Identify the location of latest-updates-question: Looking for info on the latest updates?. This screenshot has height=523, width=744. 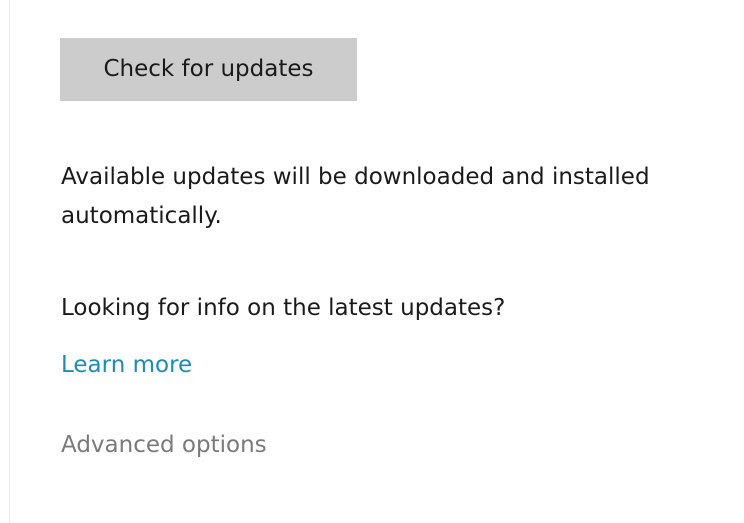
(283, 308).